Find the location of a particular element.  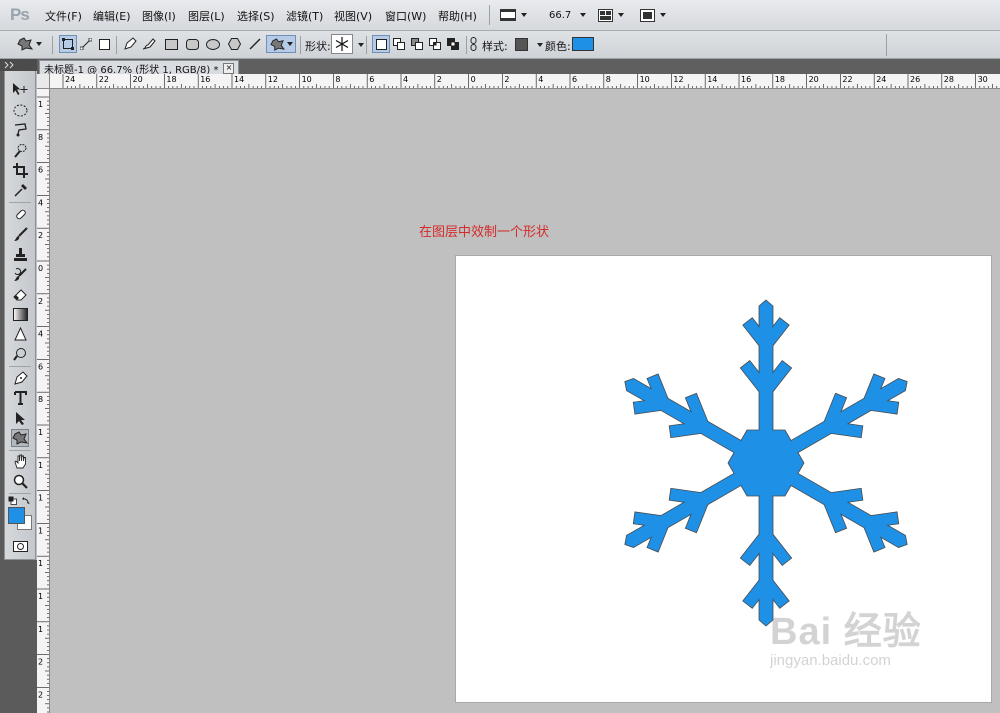

fill-pixels-icon is located at coordinates (104, 44).